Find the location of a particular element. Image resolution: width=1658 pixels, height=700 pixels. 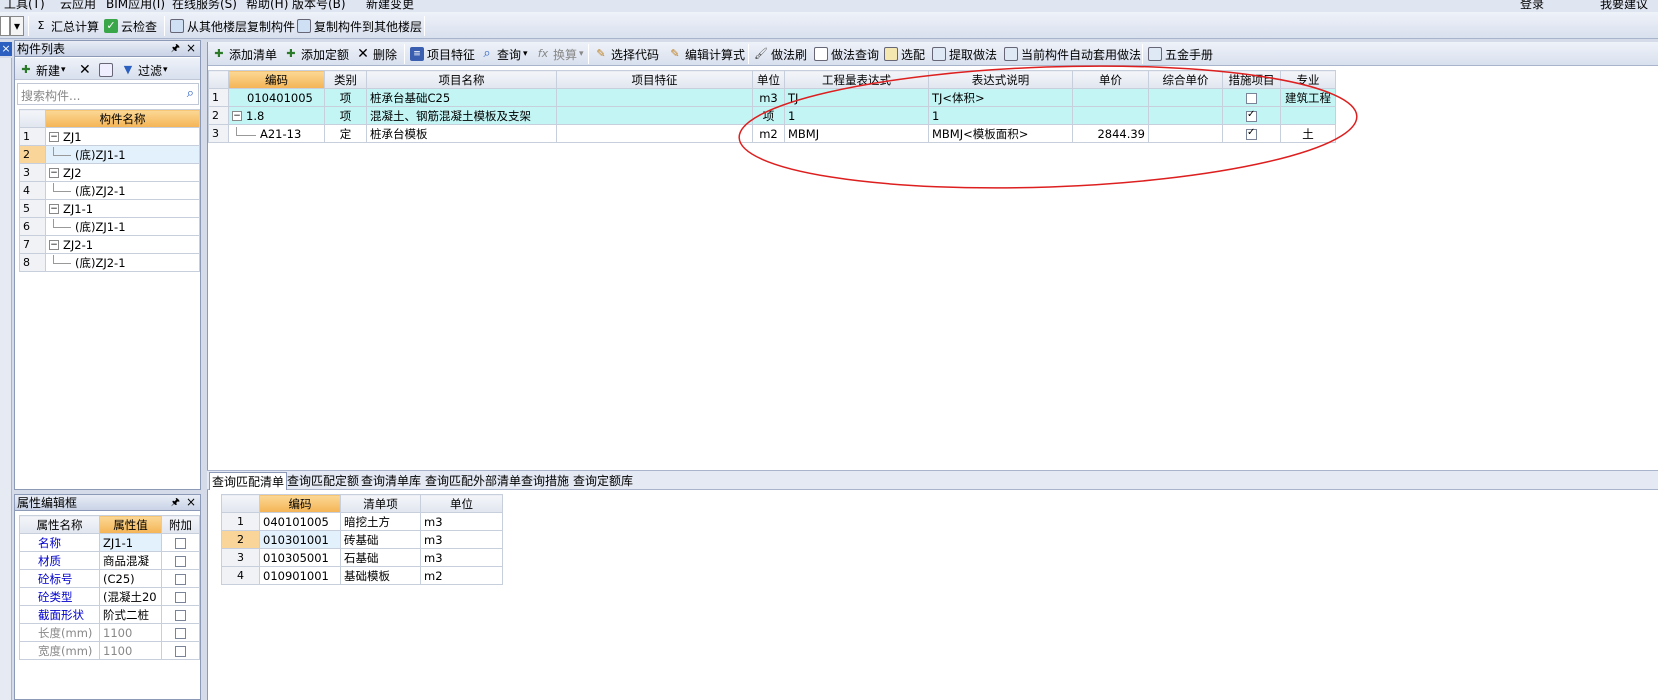

list-item-cell: 砖基础 is located at coordinates (380, 539).